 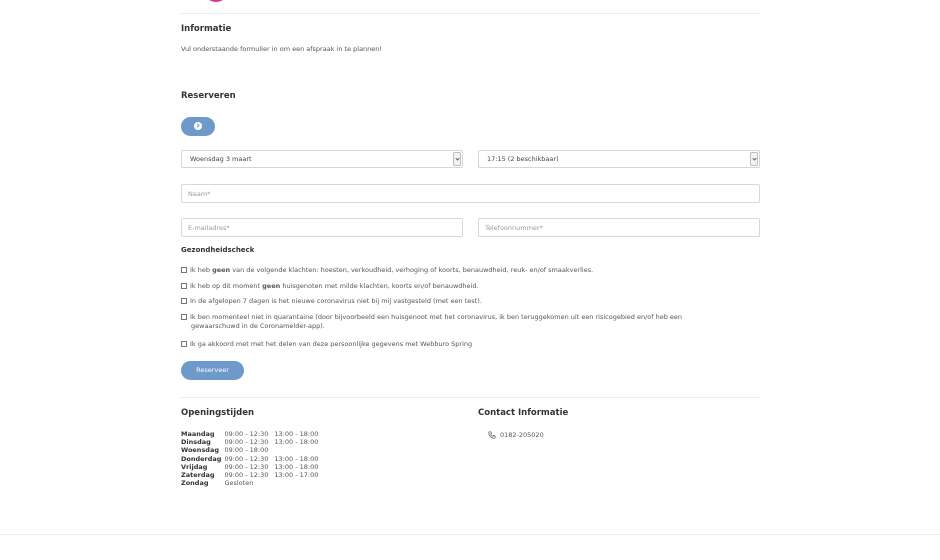 I want to click on reserveer-button: Reserveer, so click(x=212, y=370).